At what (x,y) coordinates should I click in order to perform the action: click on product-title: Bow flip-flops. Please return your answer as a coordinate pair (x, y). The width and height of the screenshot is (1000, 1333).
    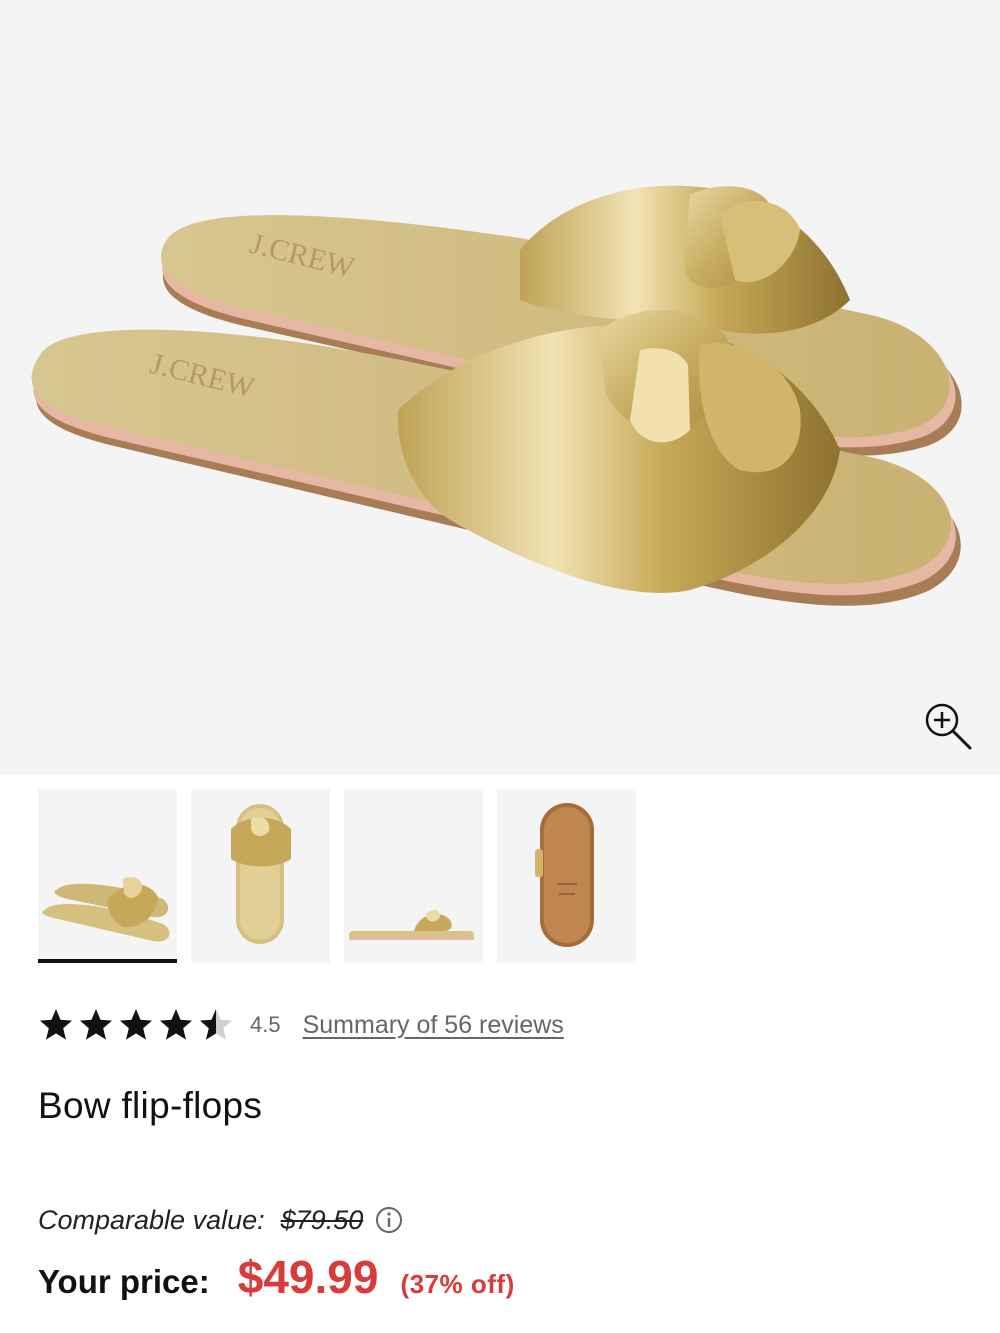
    Looking at the image, I should click on (150, 1105).